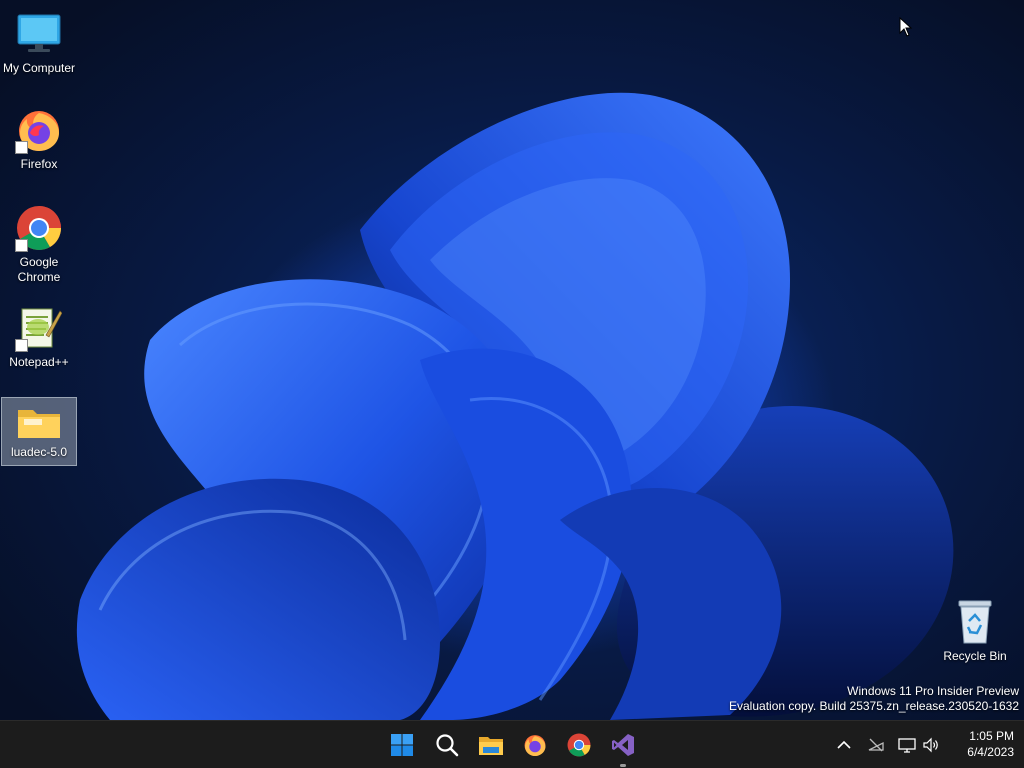  I want to click on desktop-icon-label: Notepad++, so click(39, 362).